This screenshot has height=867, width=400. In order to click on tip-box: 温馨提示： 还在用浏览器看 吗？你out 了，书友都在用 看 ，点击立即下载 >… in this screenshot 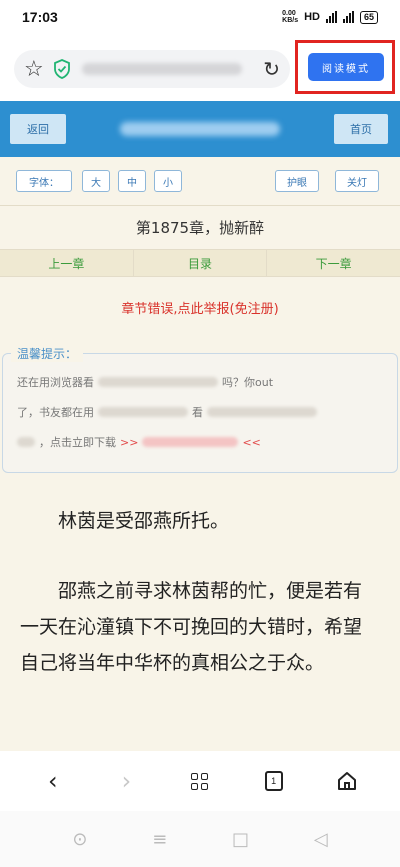, I will do `click(200, 409)`.